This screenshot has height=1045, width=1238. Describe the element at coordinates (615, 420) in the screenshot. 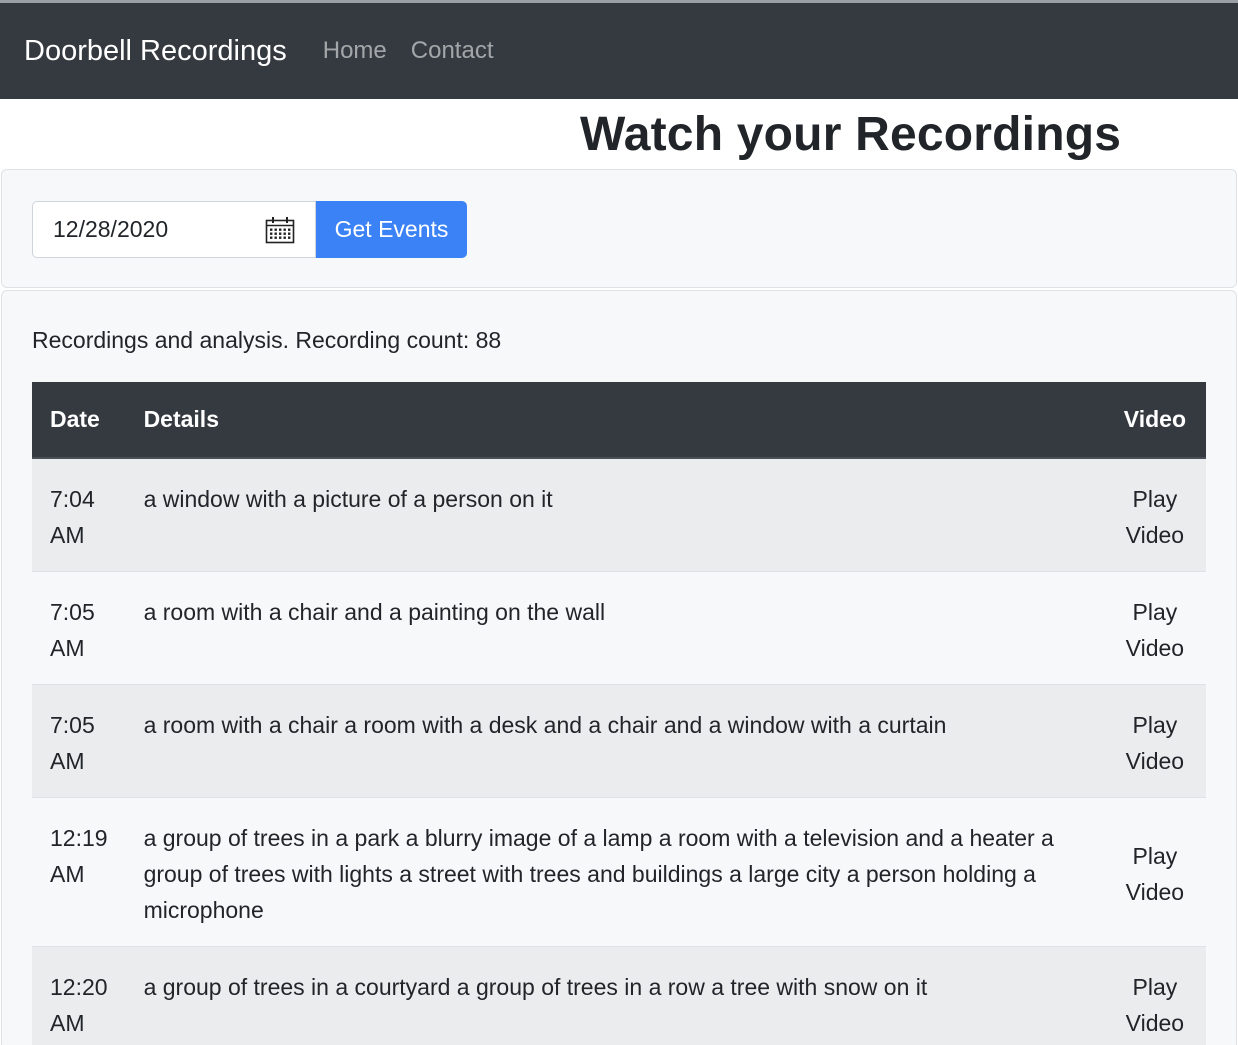

I see `column-header-details: Details` at that location.